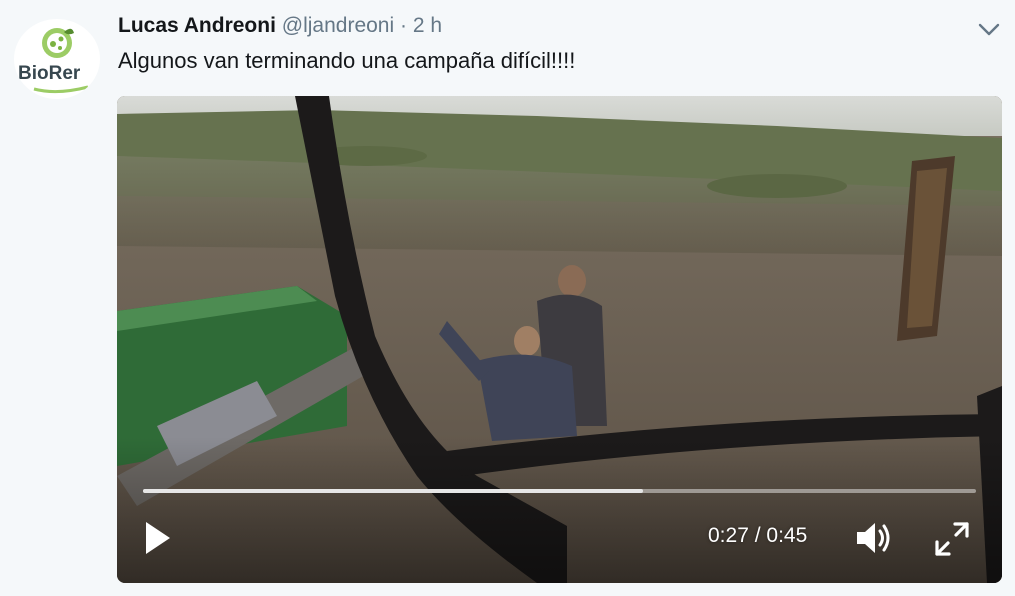  I want to click on video-time-readout: 0:27 / 0:45, so click(757, 536).